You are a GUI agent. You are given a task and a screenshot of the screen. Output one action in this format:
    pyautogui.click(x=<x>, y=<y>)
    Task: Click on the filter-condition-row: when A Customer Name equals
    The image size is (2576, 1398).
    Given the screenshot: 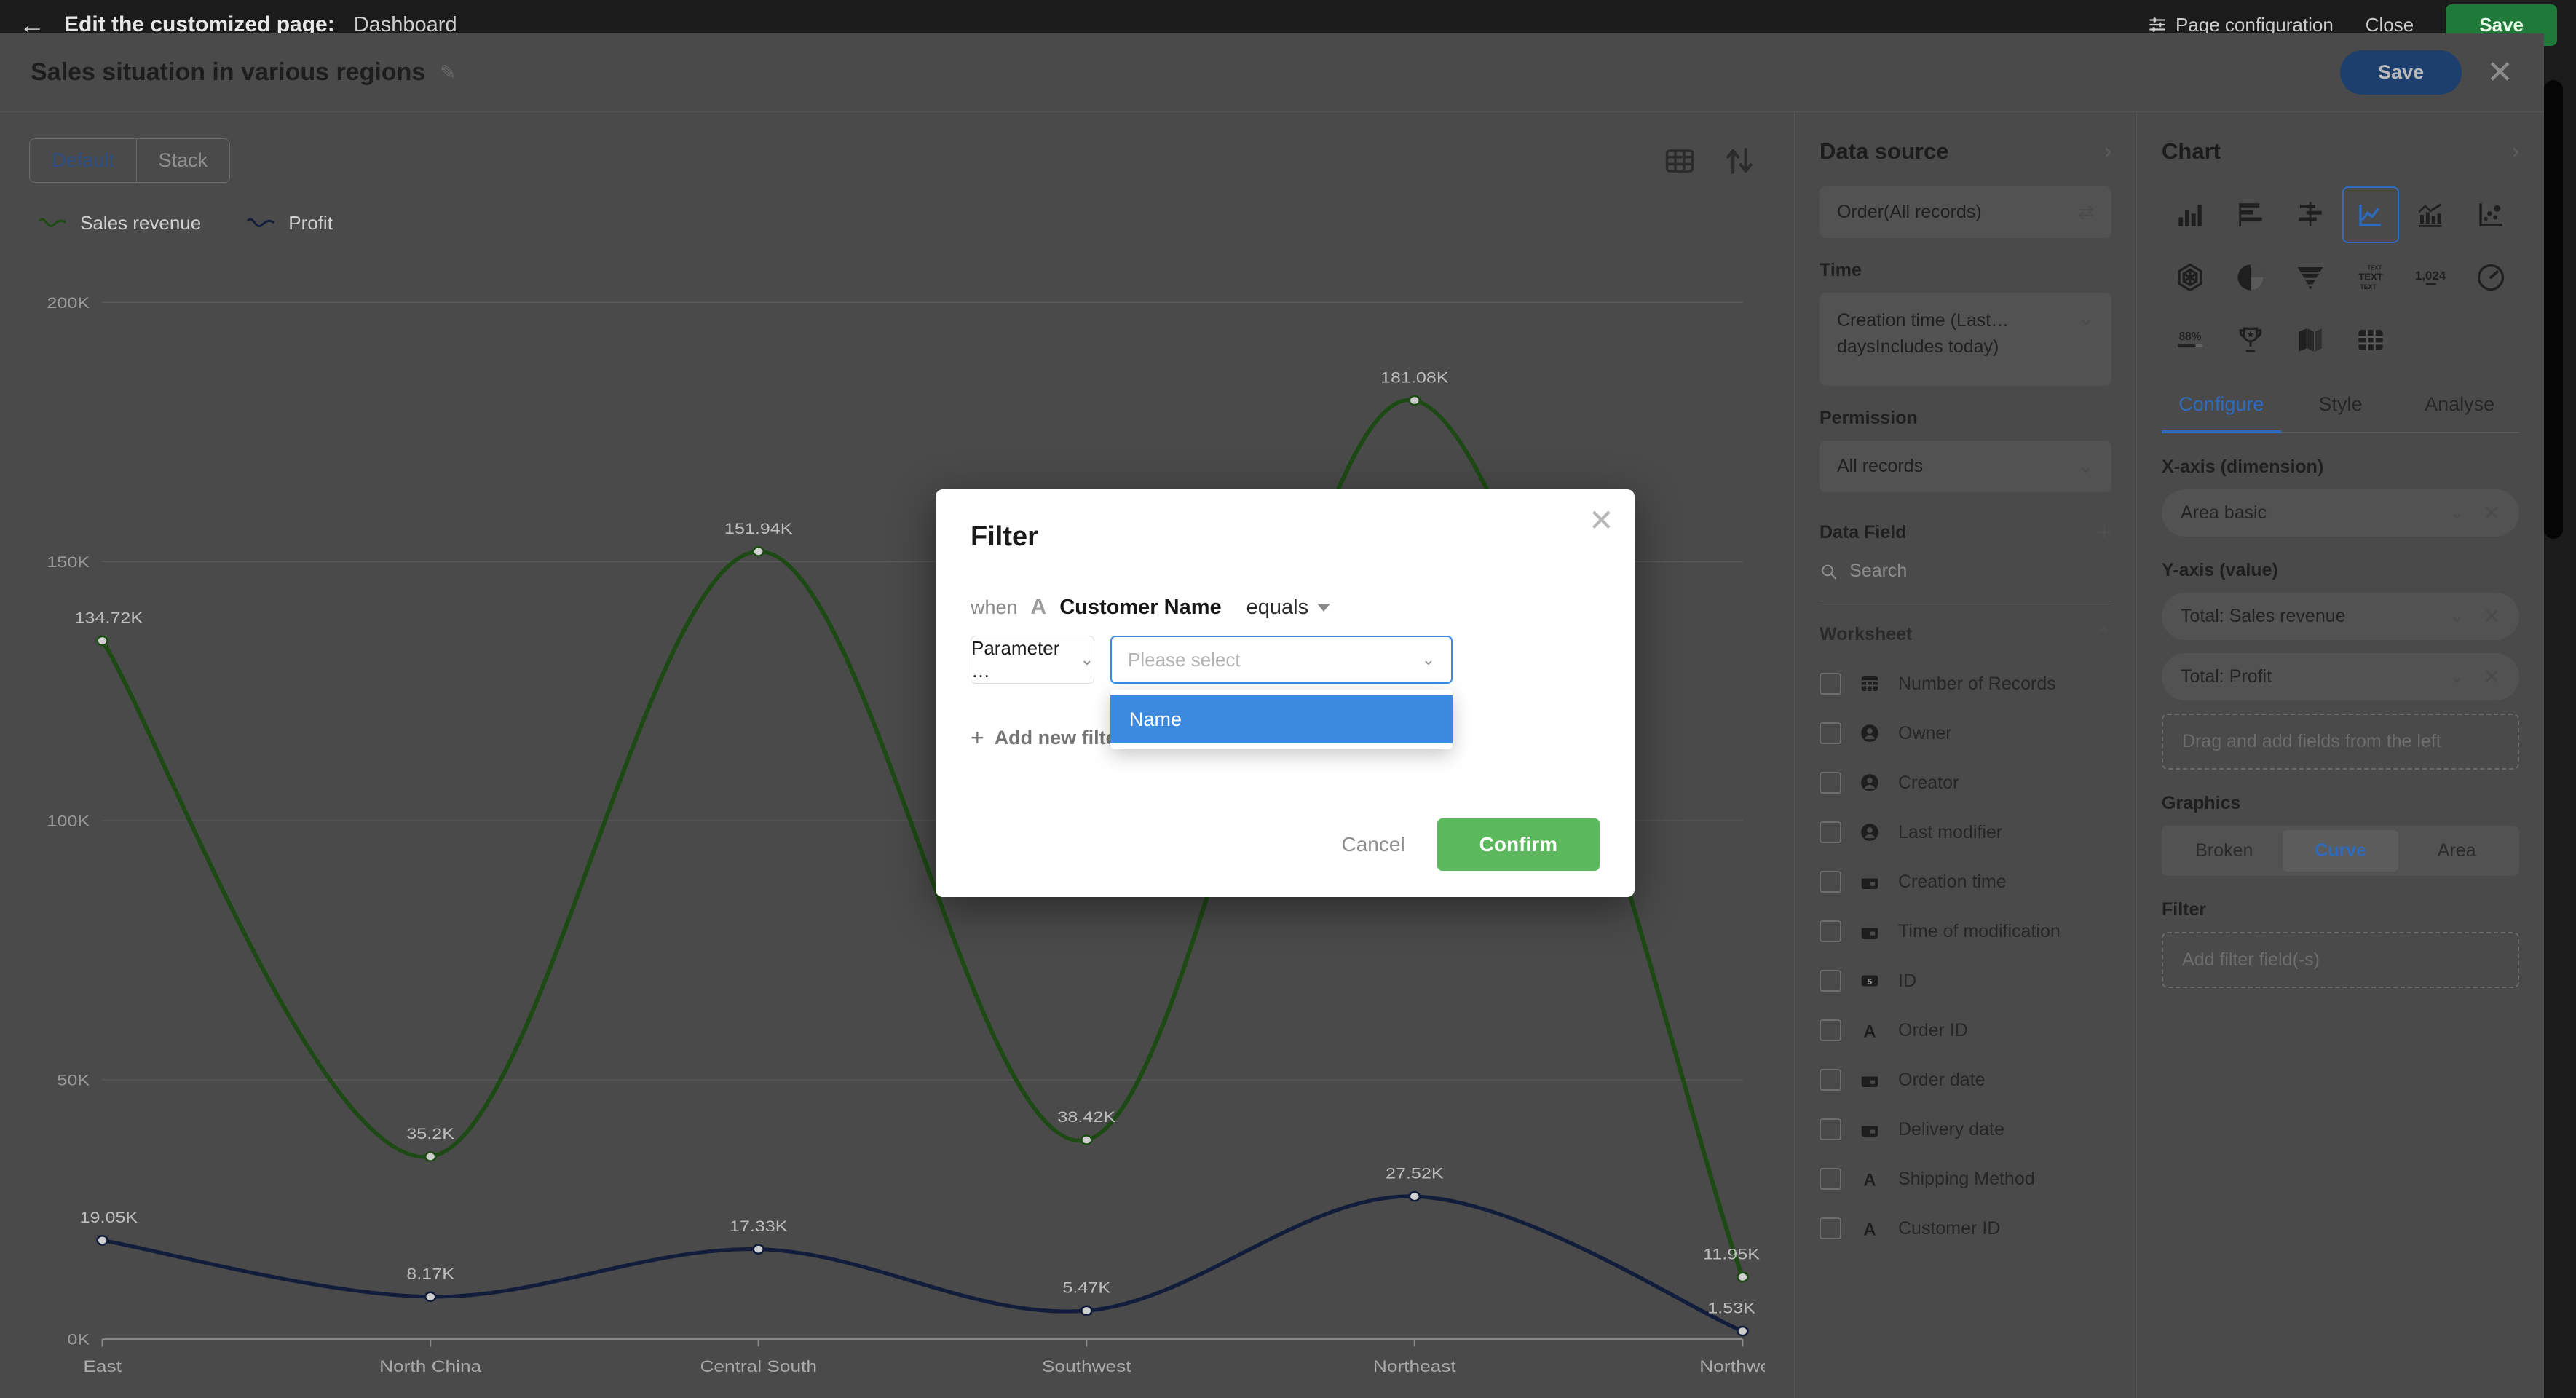 What is the action you would take?
    pyautogui.click(x=1285, y=586)
    